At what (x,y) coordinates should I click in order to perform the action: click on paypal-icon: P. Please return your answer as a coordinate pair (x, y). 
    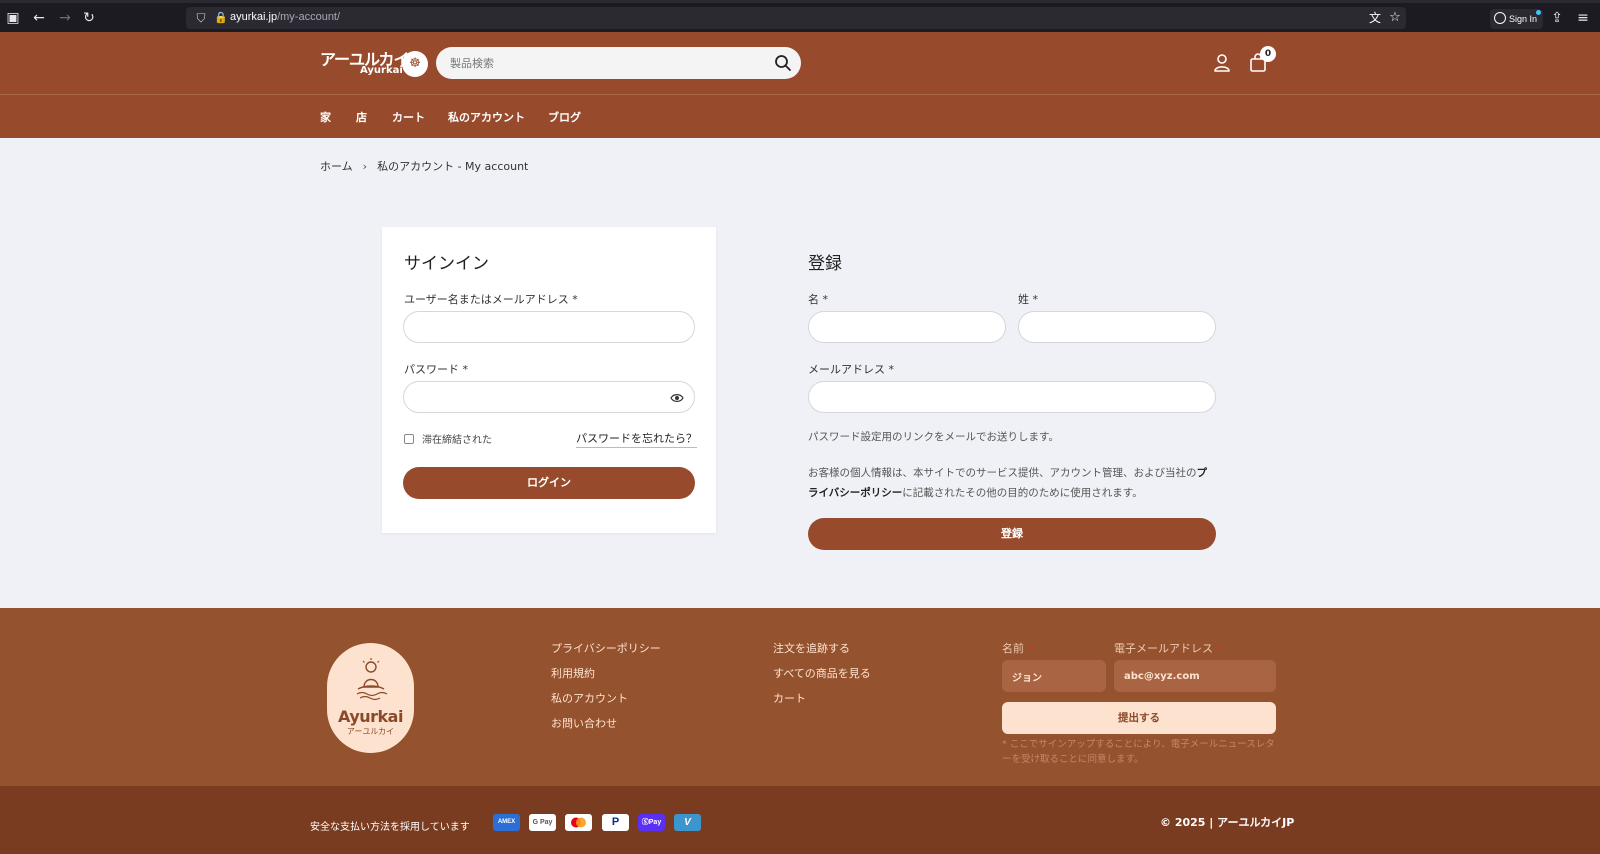
    Looking at the image, I should click on (615, 822).